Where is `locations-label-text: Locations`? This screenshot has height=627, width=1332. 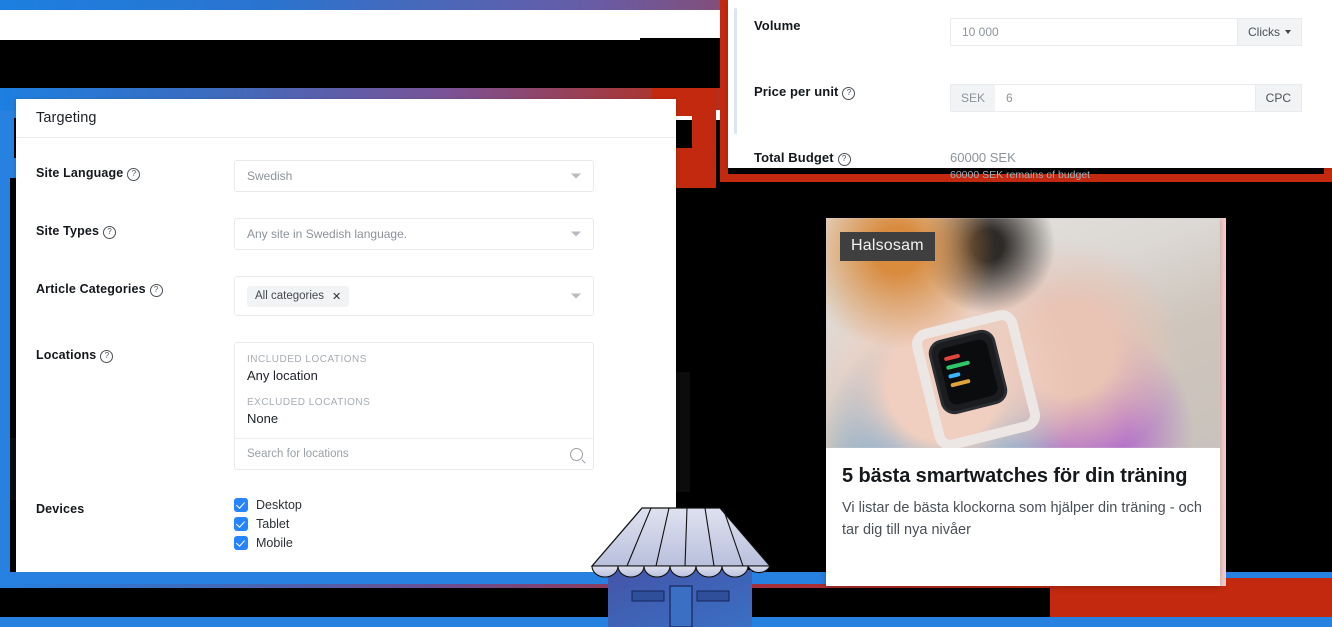 locations-label-text: Locations is located at coordinates (66, 355).